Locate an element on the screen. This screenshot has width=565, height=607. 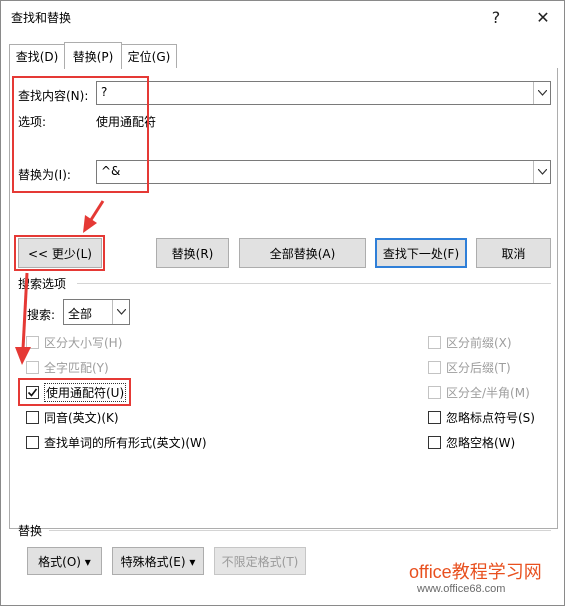
watermark-title: office教程学习网 is located at coordinates (475, 572).